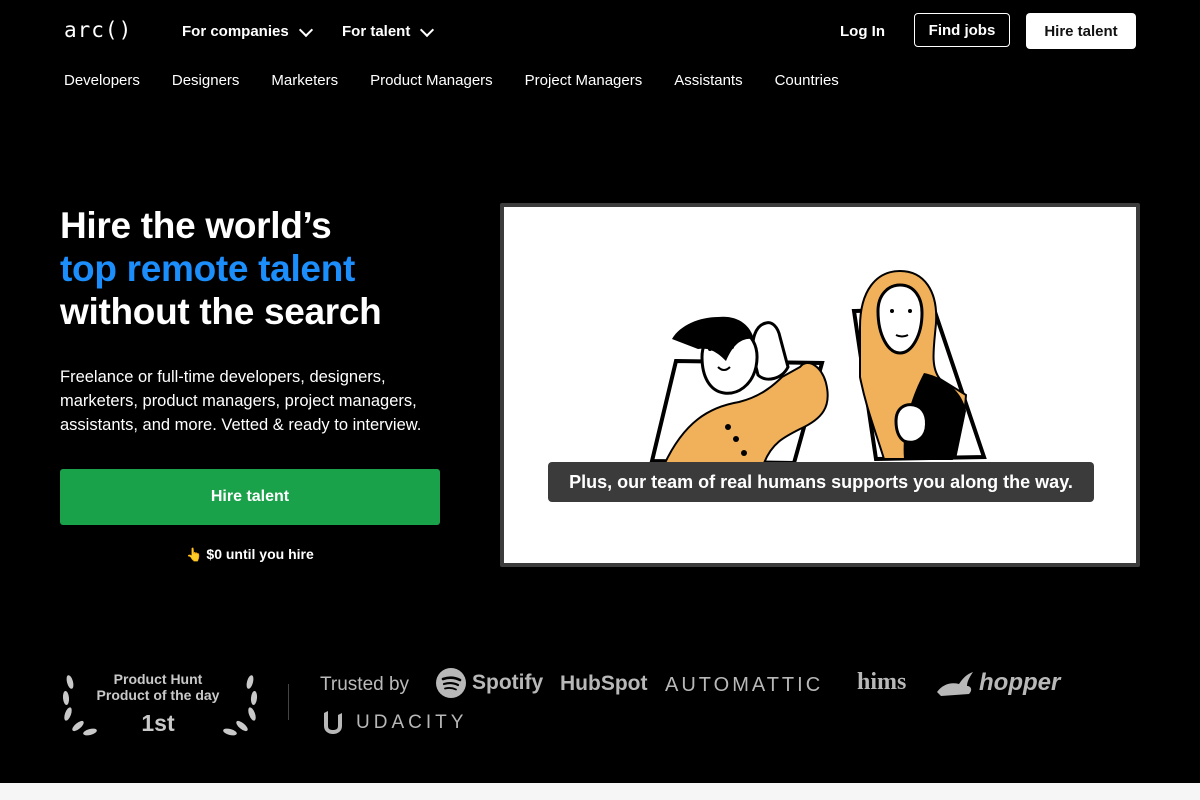  What do you see at coordinates (862, 31) in the screenshot?
I see `log-in-link: Log In` at bounding box center [862, 31].